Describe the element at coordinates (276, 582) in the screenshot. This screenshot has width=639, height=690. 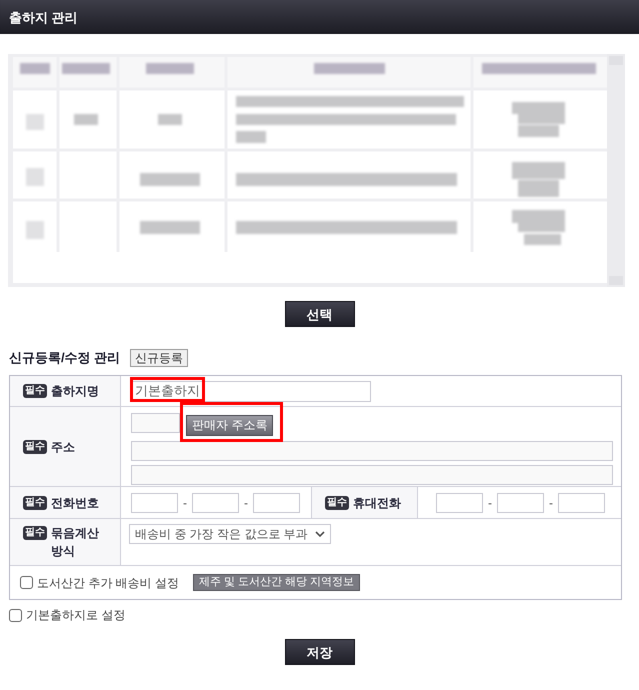
I see `region-info-button: 제주 및 도서산간 해당 지역정보` at that location.